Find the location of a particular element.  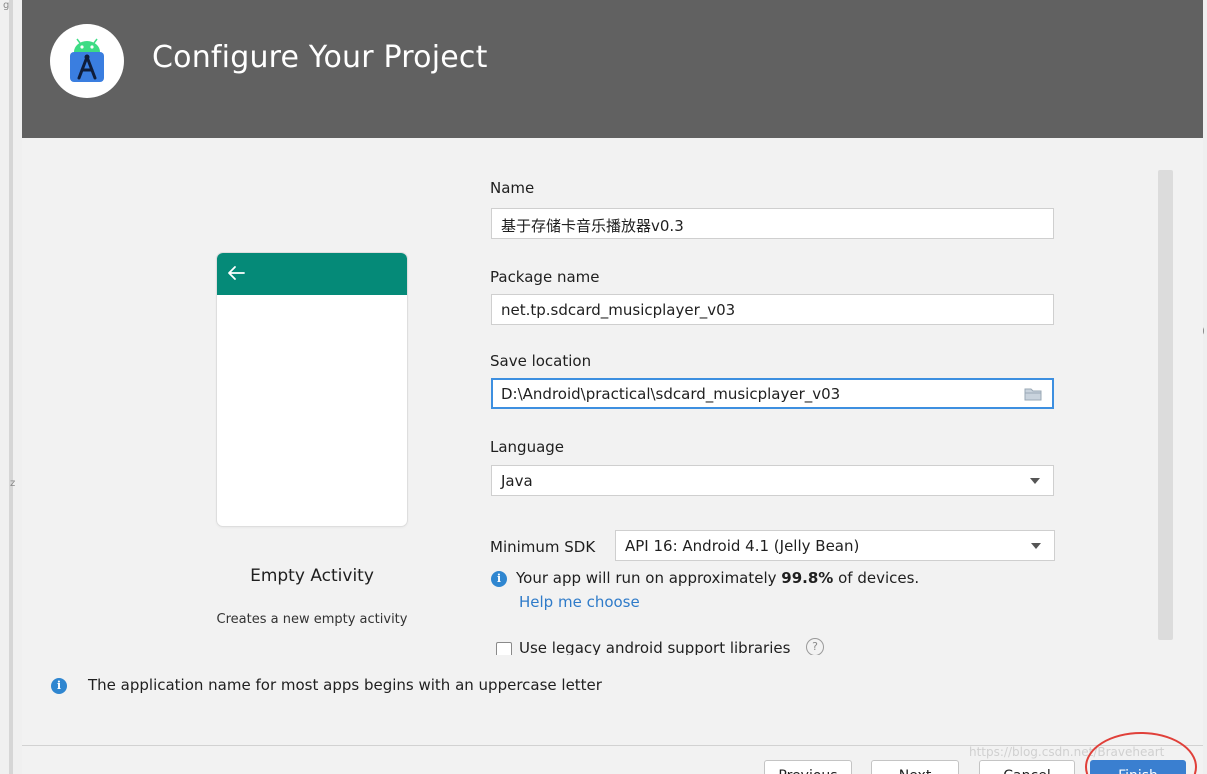

coverage-percent: 99.8% is located at coordinates (807, 578).